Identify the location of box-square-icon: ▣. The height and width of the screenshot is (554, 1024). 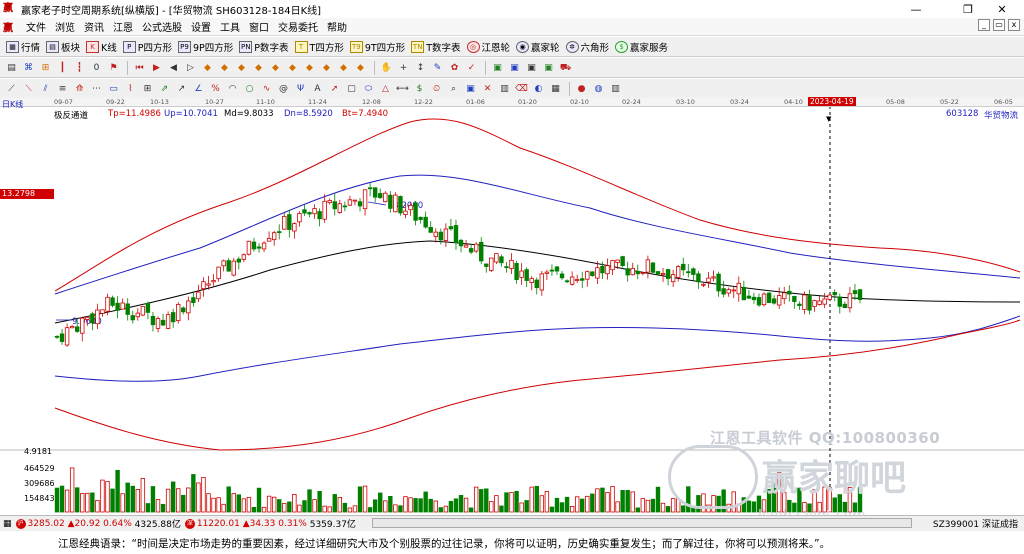
(470, 89).